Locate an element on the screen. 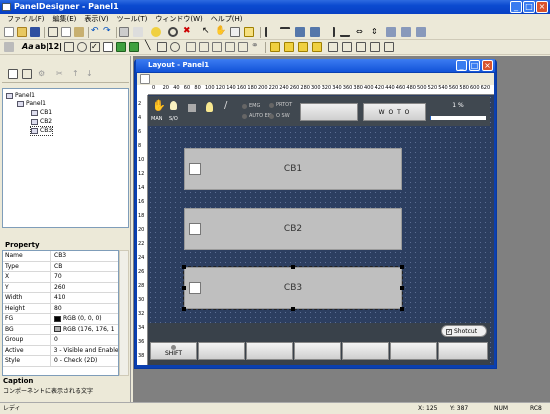  checkbox-cb1: CB1 is located at coordinates (293, 169).